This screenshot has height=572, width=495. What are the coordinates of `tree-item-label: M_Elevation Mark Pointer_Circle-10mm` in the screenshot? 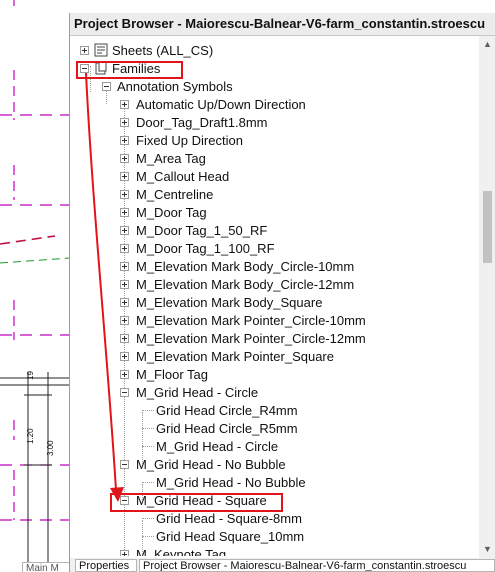 It's located at (251, 320).